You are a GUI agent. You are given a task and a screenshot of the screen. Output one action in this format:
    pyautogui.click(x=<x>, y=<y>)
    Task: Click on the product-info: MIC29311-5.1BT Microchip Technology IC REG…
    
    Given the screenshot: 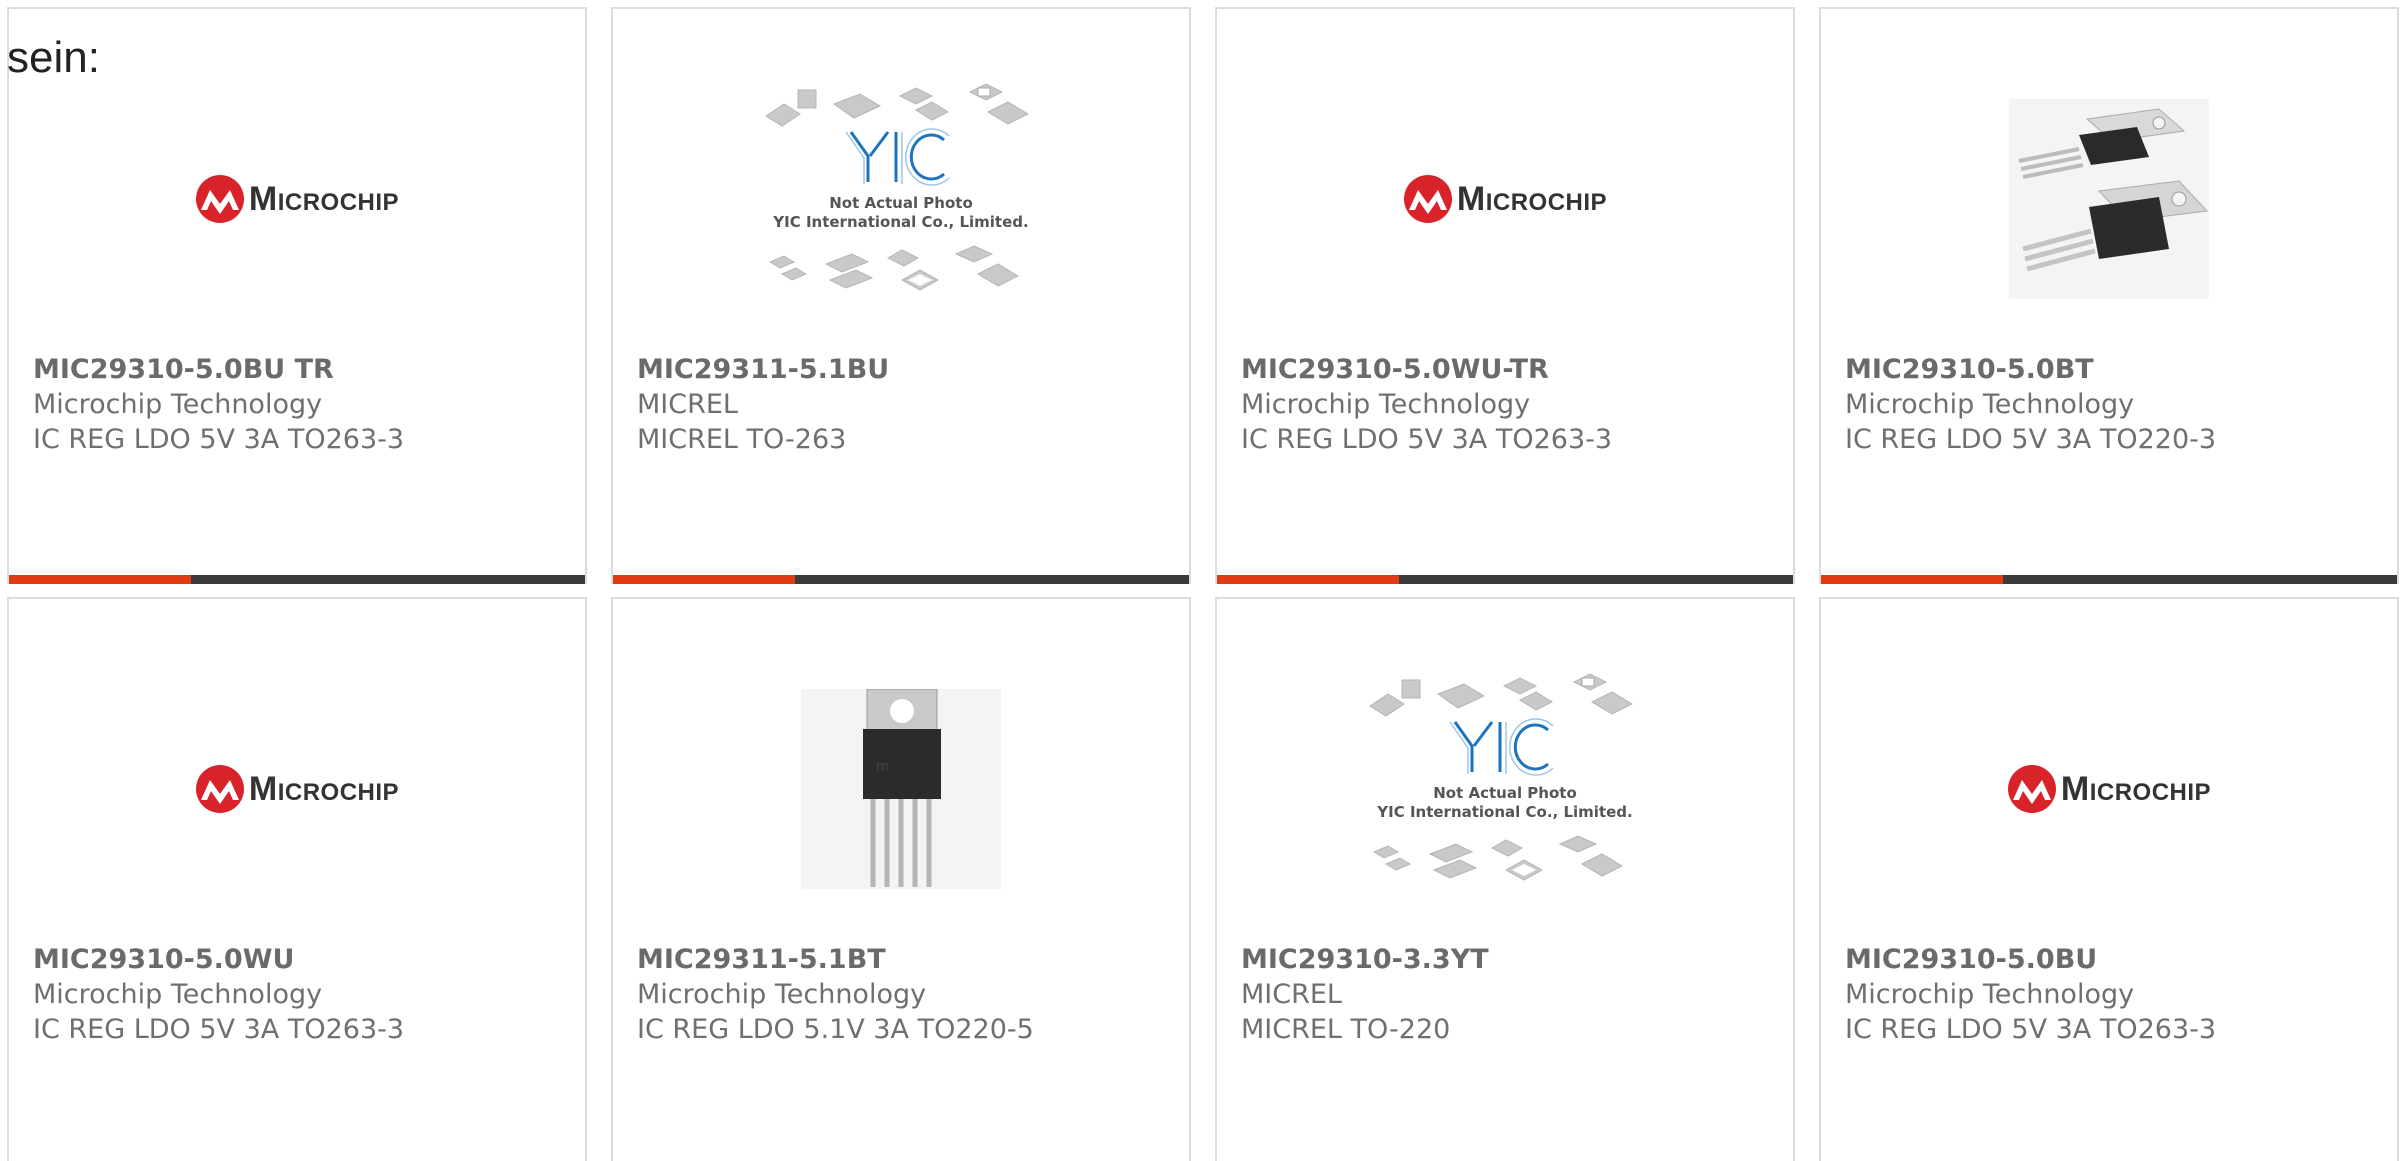 What is the action you would take?
    pyautogui.click(x=903, y=994)
    